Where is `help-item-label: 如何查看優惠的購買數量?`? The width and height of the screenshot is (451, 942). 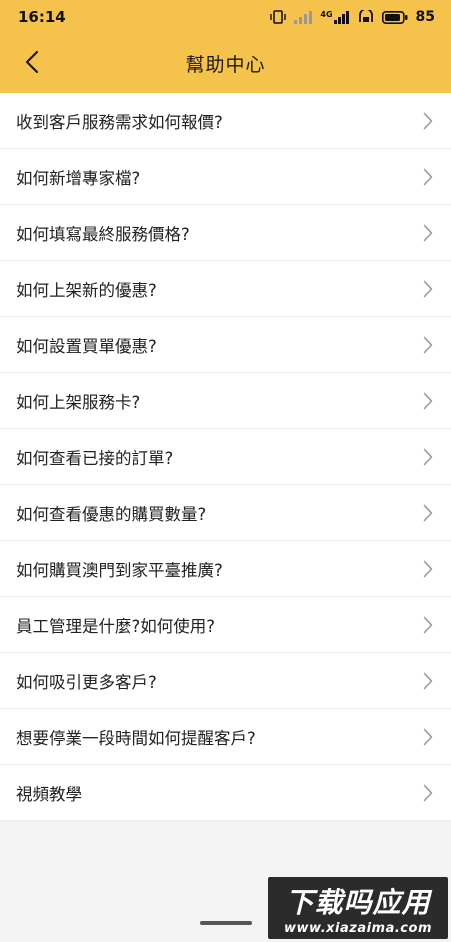
help-item-label: 如何查看優惠的購買數量? is located at coordinates (111, 514).